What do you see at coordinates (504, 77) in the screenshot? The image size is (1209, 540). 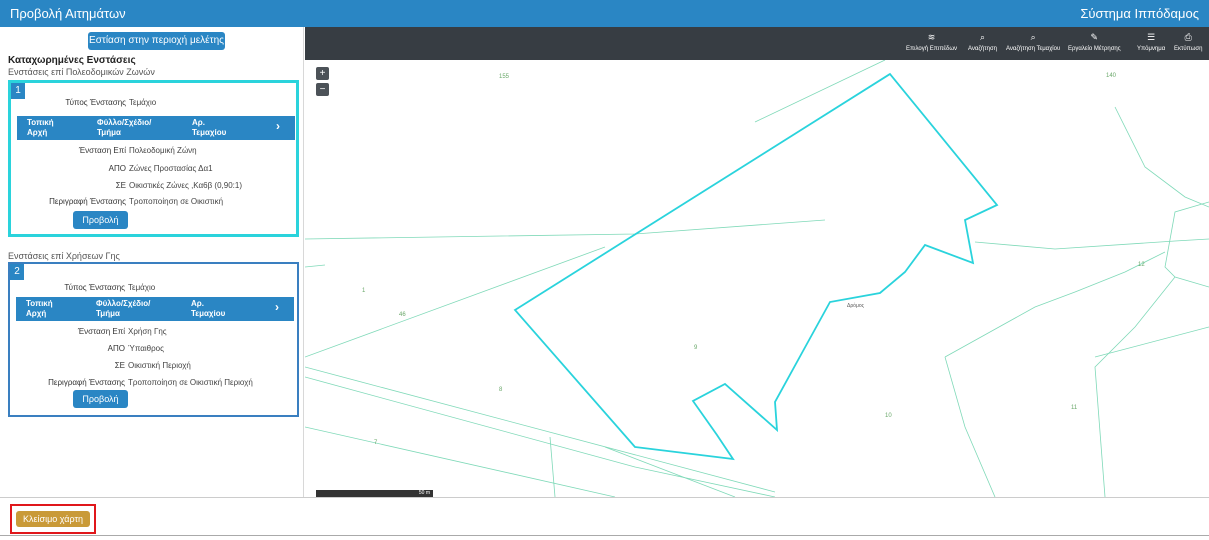 I see `parcel-label: 155` at bounding box center [504, 77].